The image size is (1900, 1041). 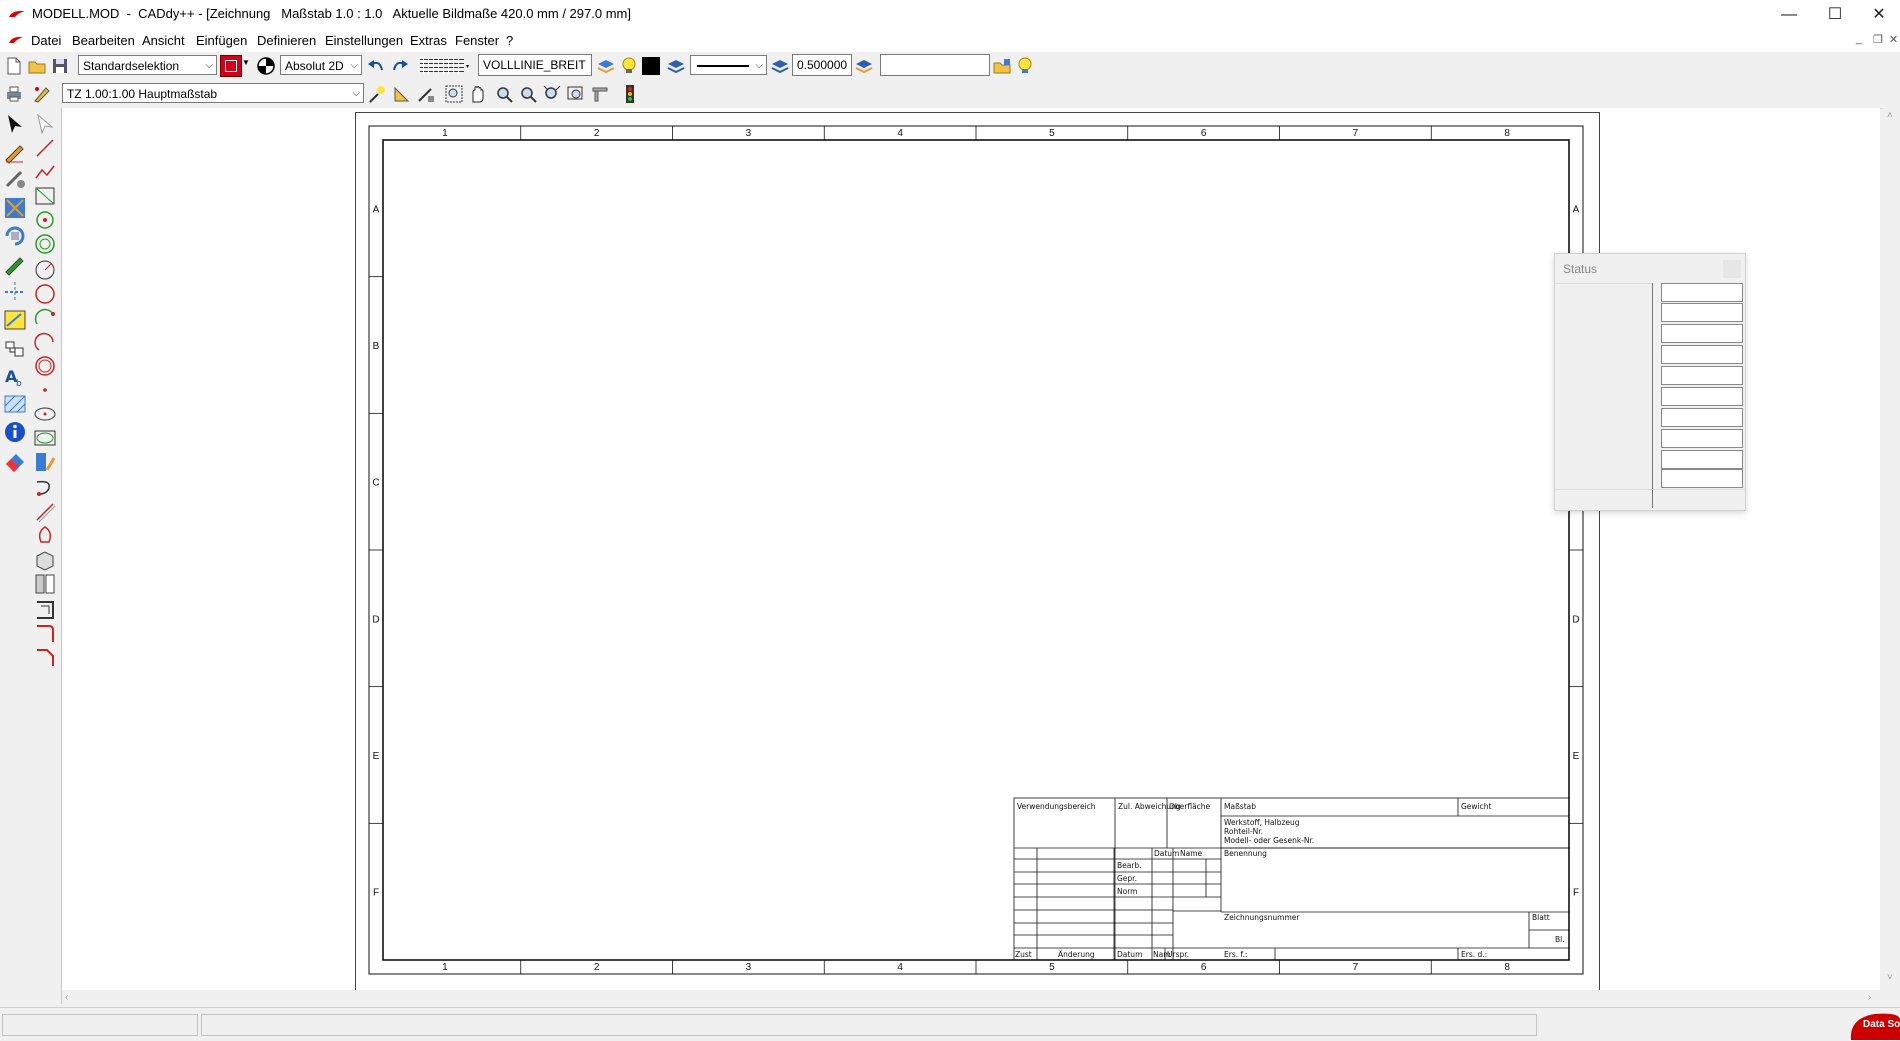 I want to click on print-icon, so click(x=14, y=94).